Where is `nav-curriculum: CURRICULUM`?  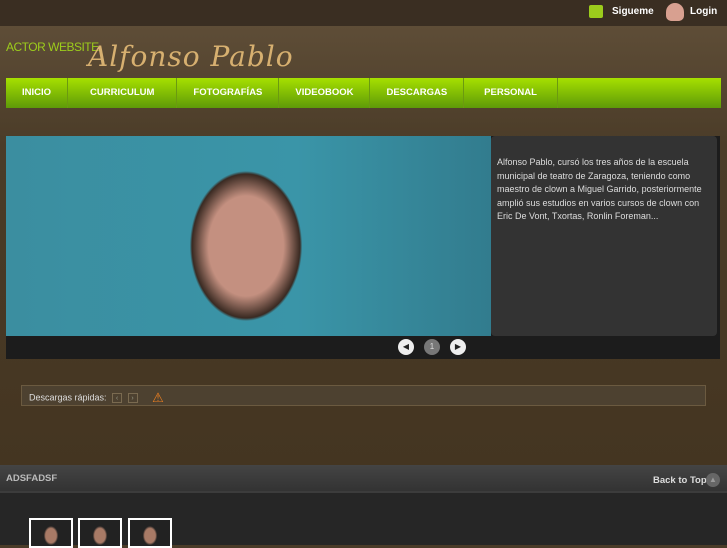 nav-curriculum: CURRICULUM is located at coordinates (123, 93).